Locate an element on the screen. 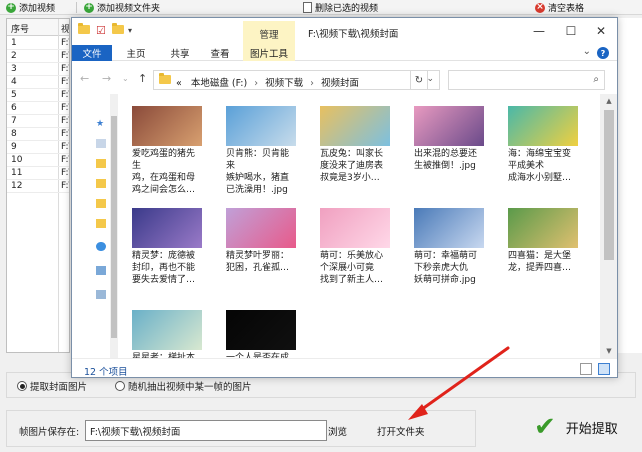 This screenshot has width=642, height=452. nav-pane-scrollbar is located at coordinates (114, 226).